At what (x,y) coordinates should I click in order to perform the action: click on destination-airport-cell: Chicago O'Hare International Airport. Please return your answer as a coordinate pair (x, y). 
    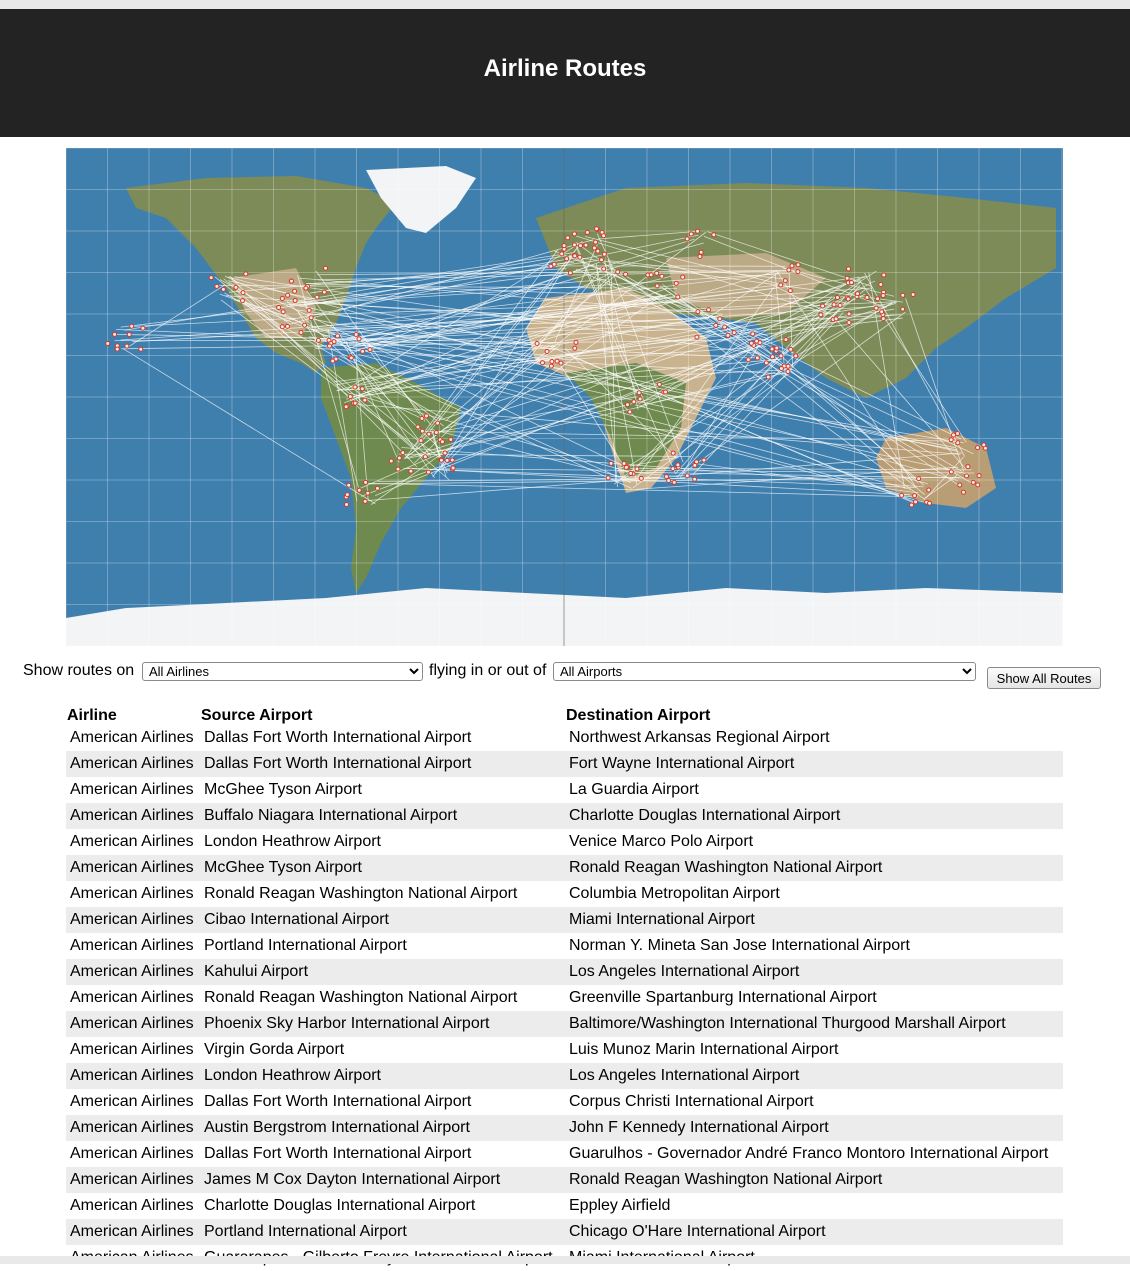
    Looking at the image, I should click on (814, 1232).